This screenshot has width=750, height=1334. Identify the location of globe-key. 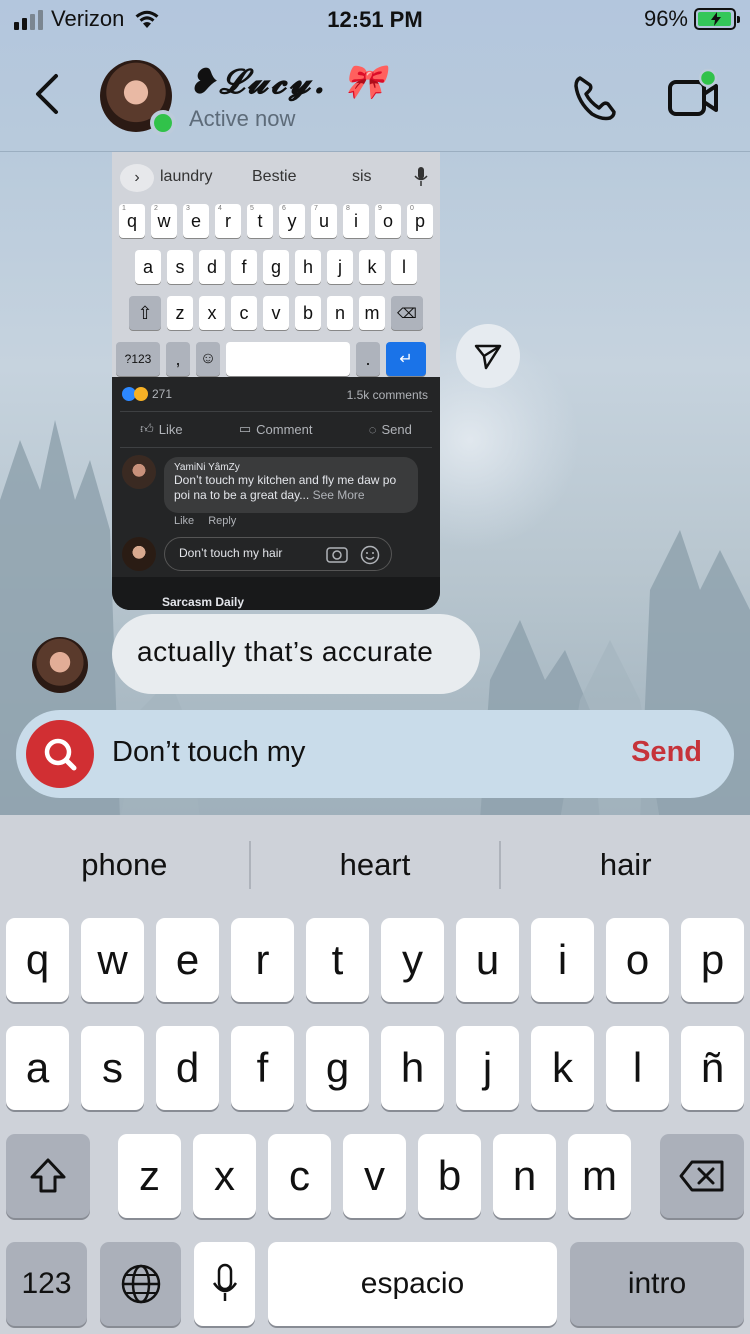
(140, 1284).